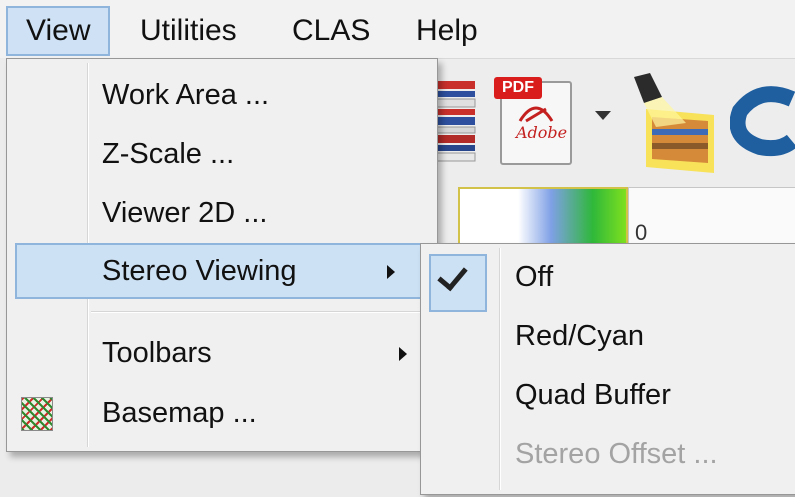 The height and width of the screenshot is (497, 795). I want to click on menu-bar: View Utilities CLAS Help, so click(397, 29).